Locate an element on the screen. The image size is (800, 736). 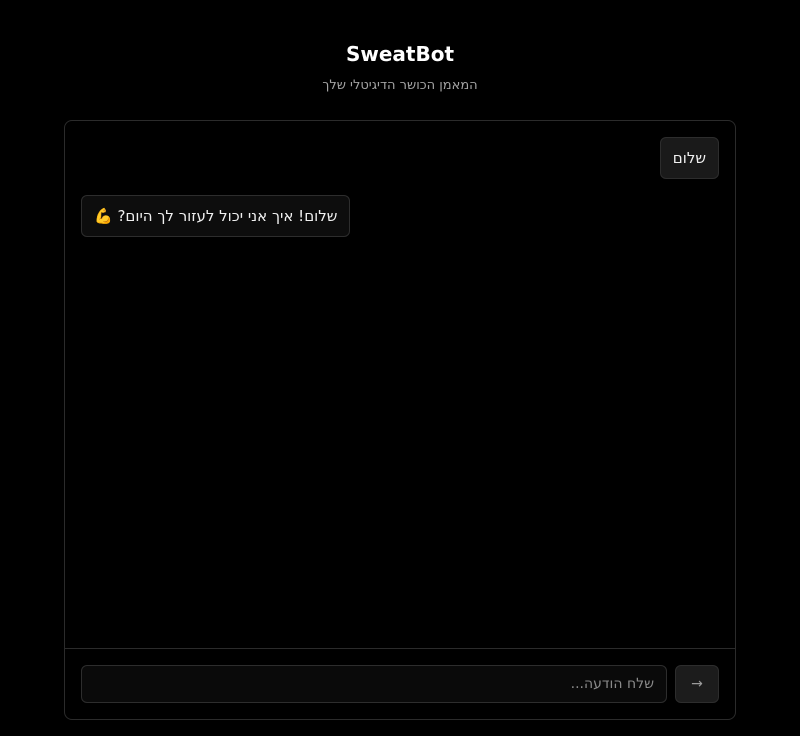
send-button: → is located at coordinates (697, 684).